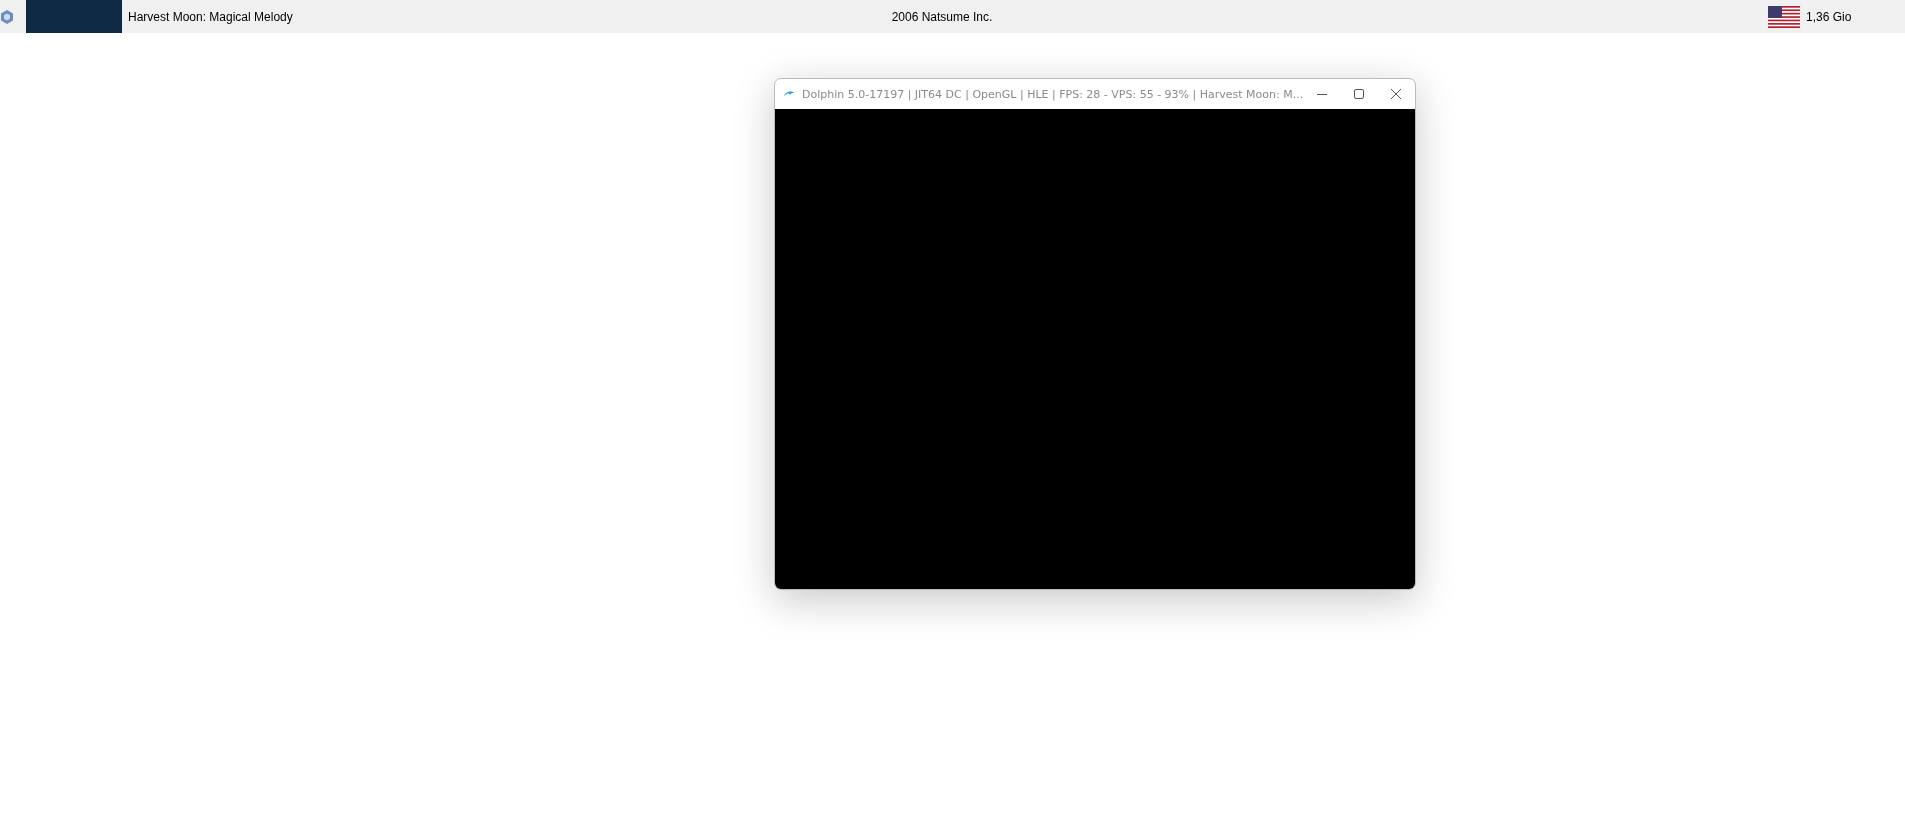 The width and height of the screenshot is (1905, 838). I want to click on platform-icon, so click(7, 16).